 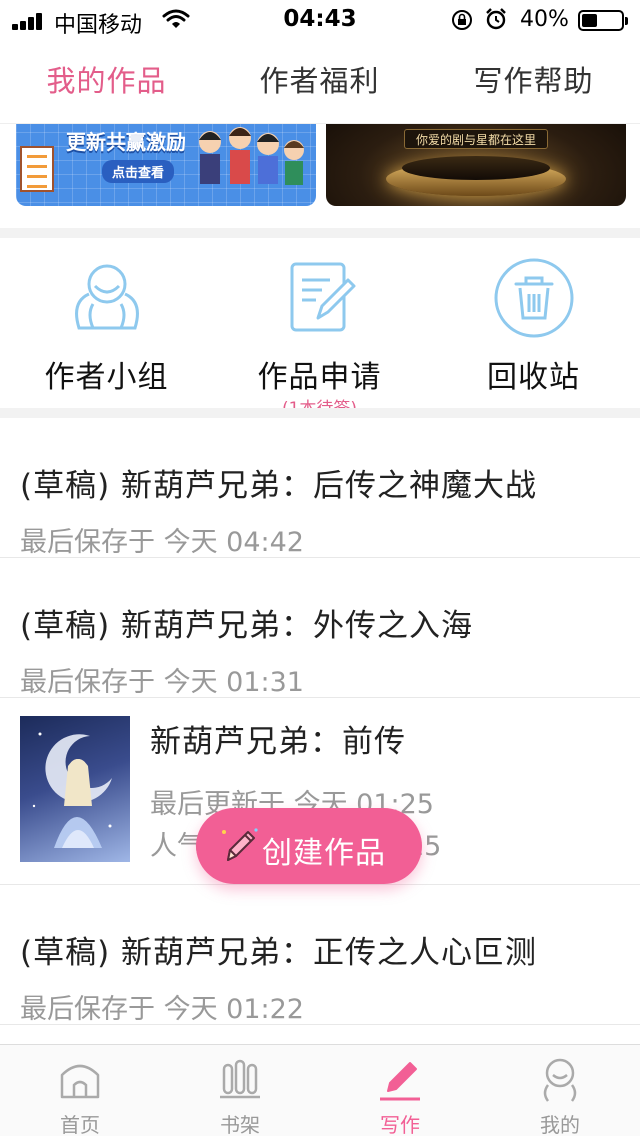 I want to click on tab-write: 写作, so click(x=400, y=1090).